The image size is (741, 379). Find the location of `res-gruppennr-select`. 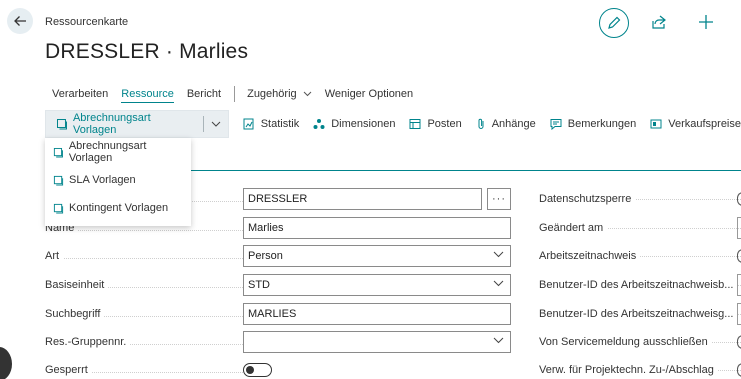

res-gruppennr-select is located at coordinates (377, 342).